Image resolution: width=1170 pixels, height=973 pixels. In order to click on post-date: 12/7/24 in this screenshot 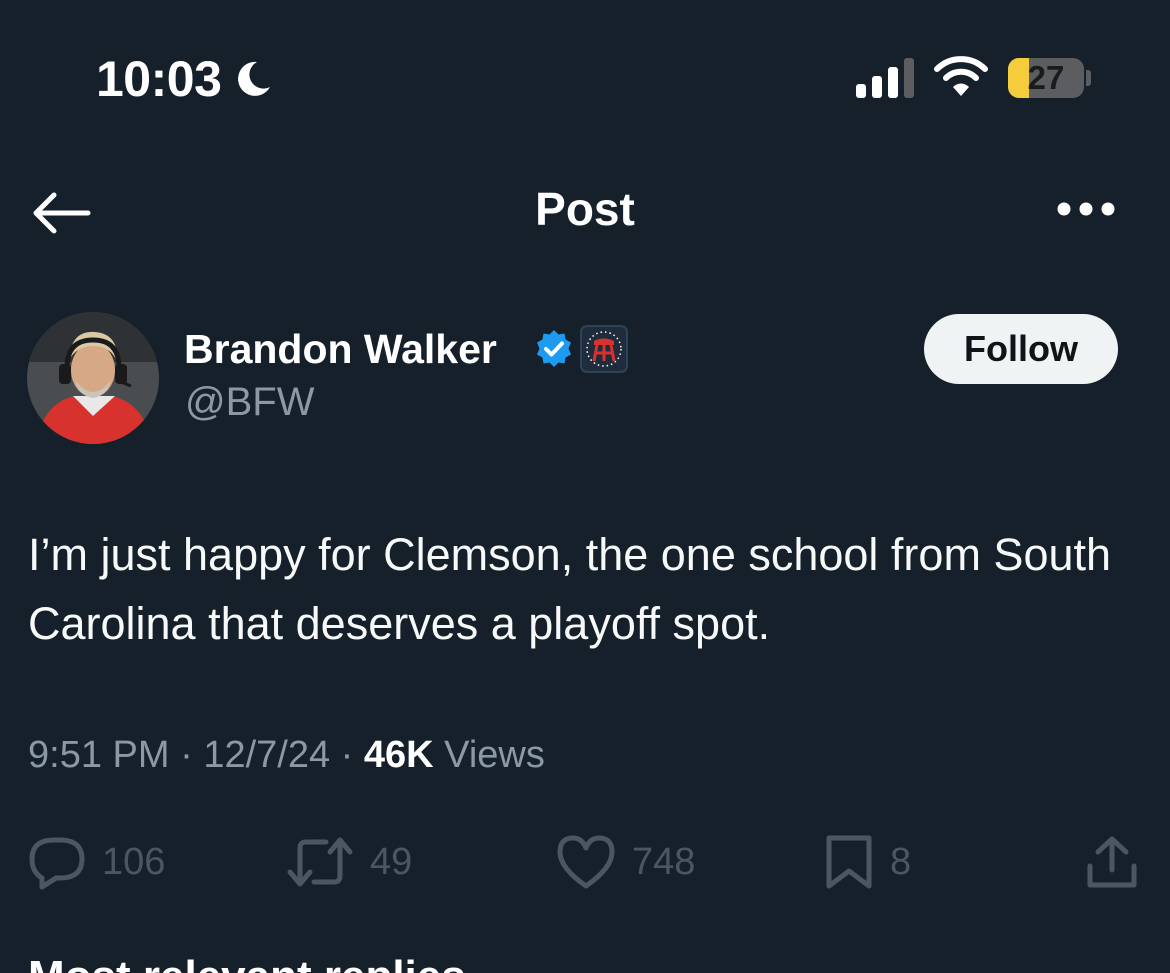, I will do `click(266, 755)`.